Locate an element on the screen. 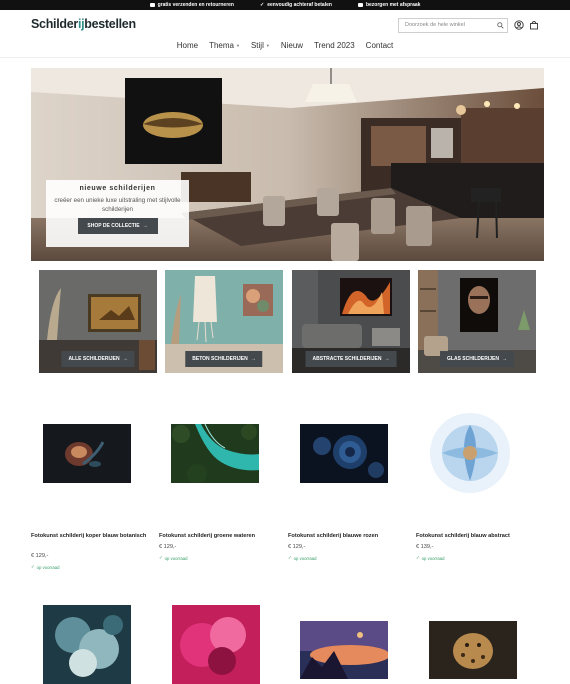  nav-item-nieuw: Nieuw is located at coordinates (292, 45).